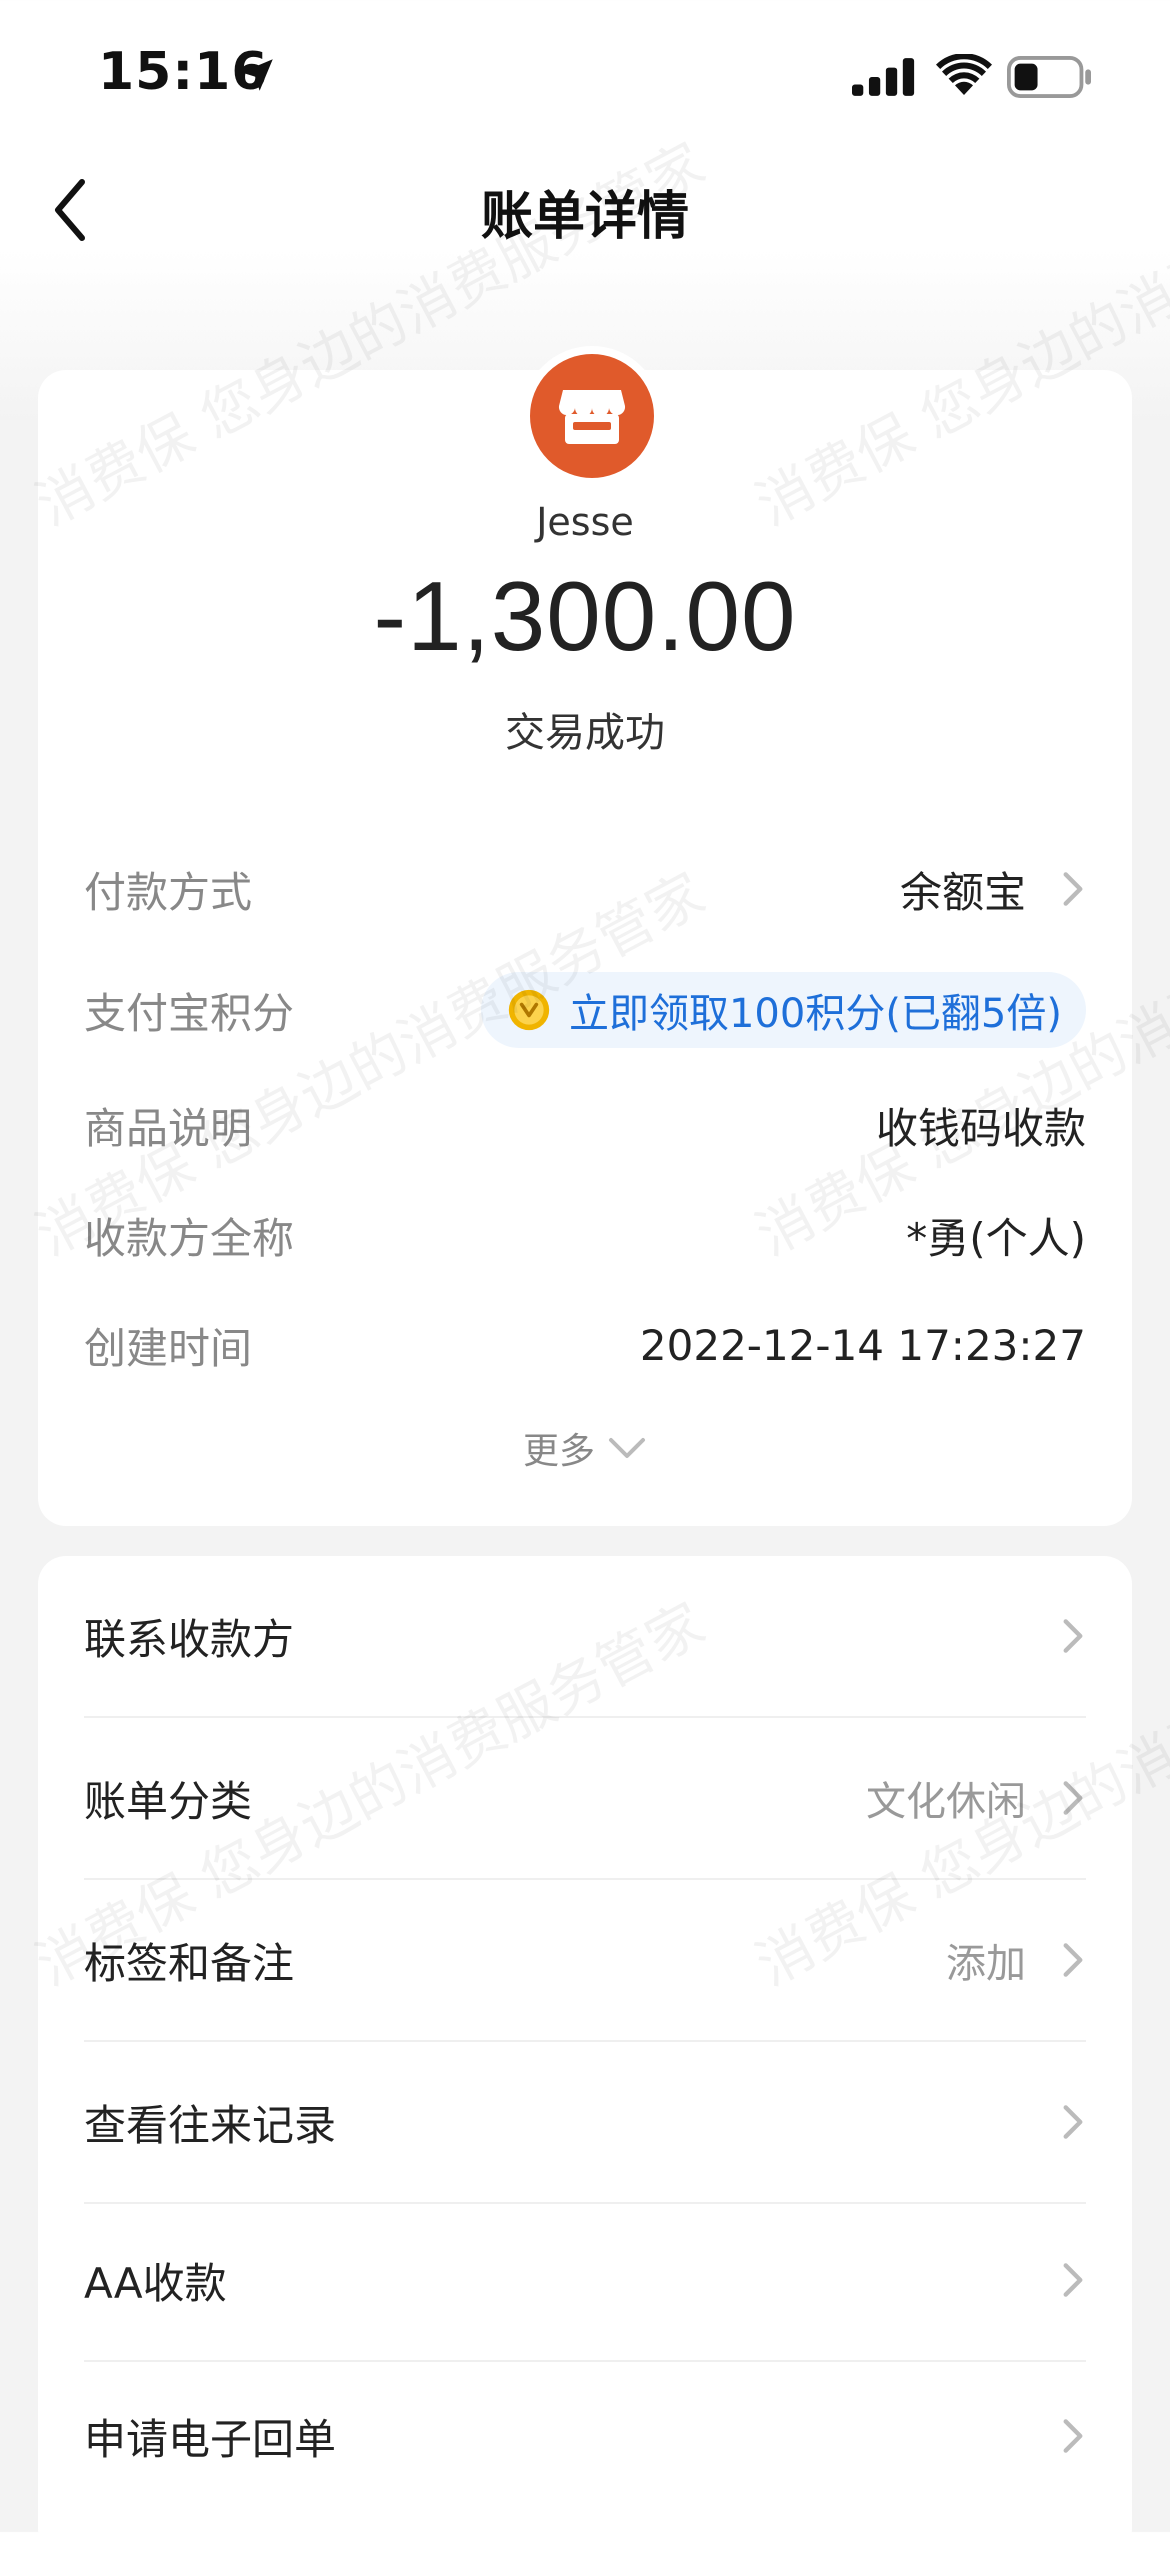 The width and height of the screenshot is (1170, 2556). I want to click on transaction-amount: -1,300.00, so click(585, 616).